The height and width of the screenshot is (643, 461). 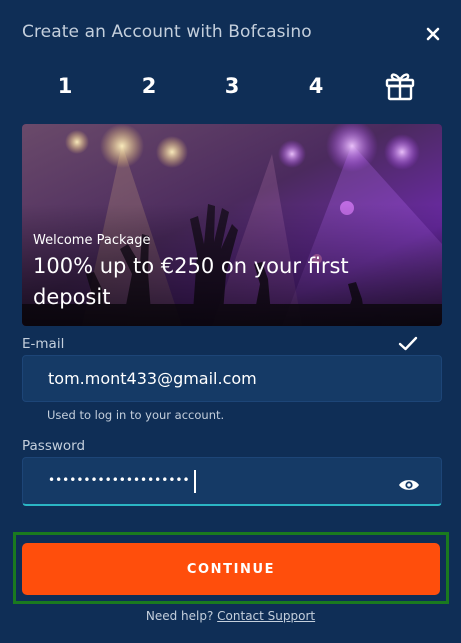 I want to click on gift-icon, so click(x=400, y=87).